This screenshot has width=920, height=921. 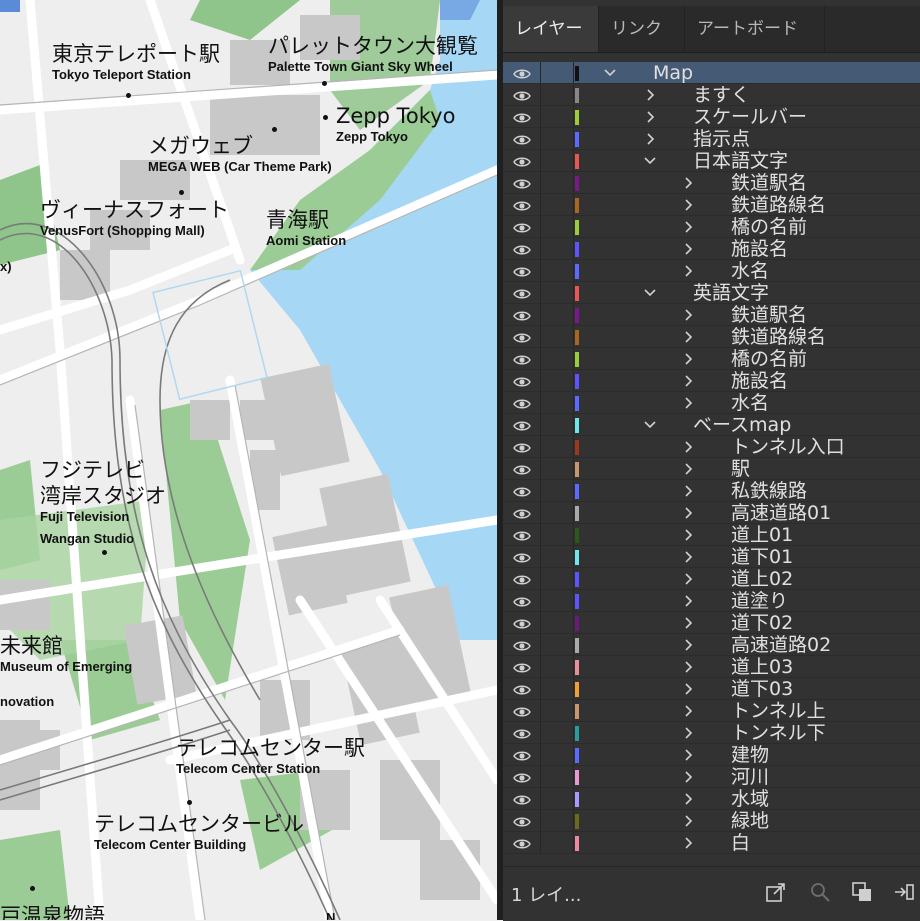 What do you see at coordinates (820, 892) in the screenshot?
I see `search-icon` at bounding box center [820, 892].